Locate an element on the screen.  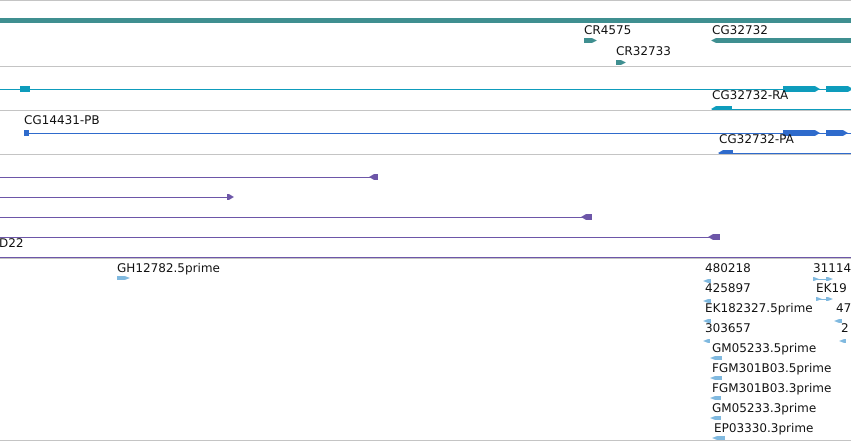
feature-label: 31114 is located at coordinates (832, 268).